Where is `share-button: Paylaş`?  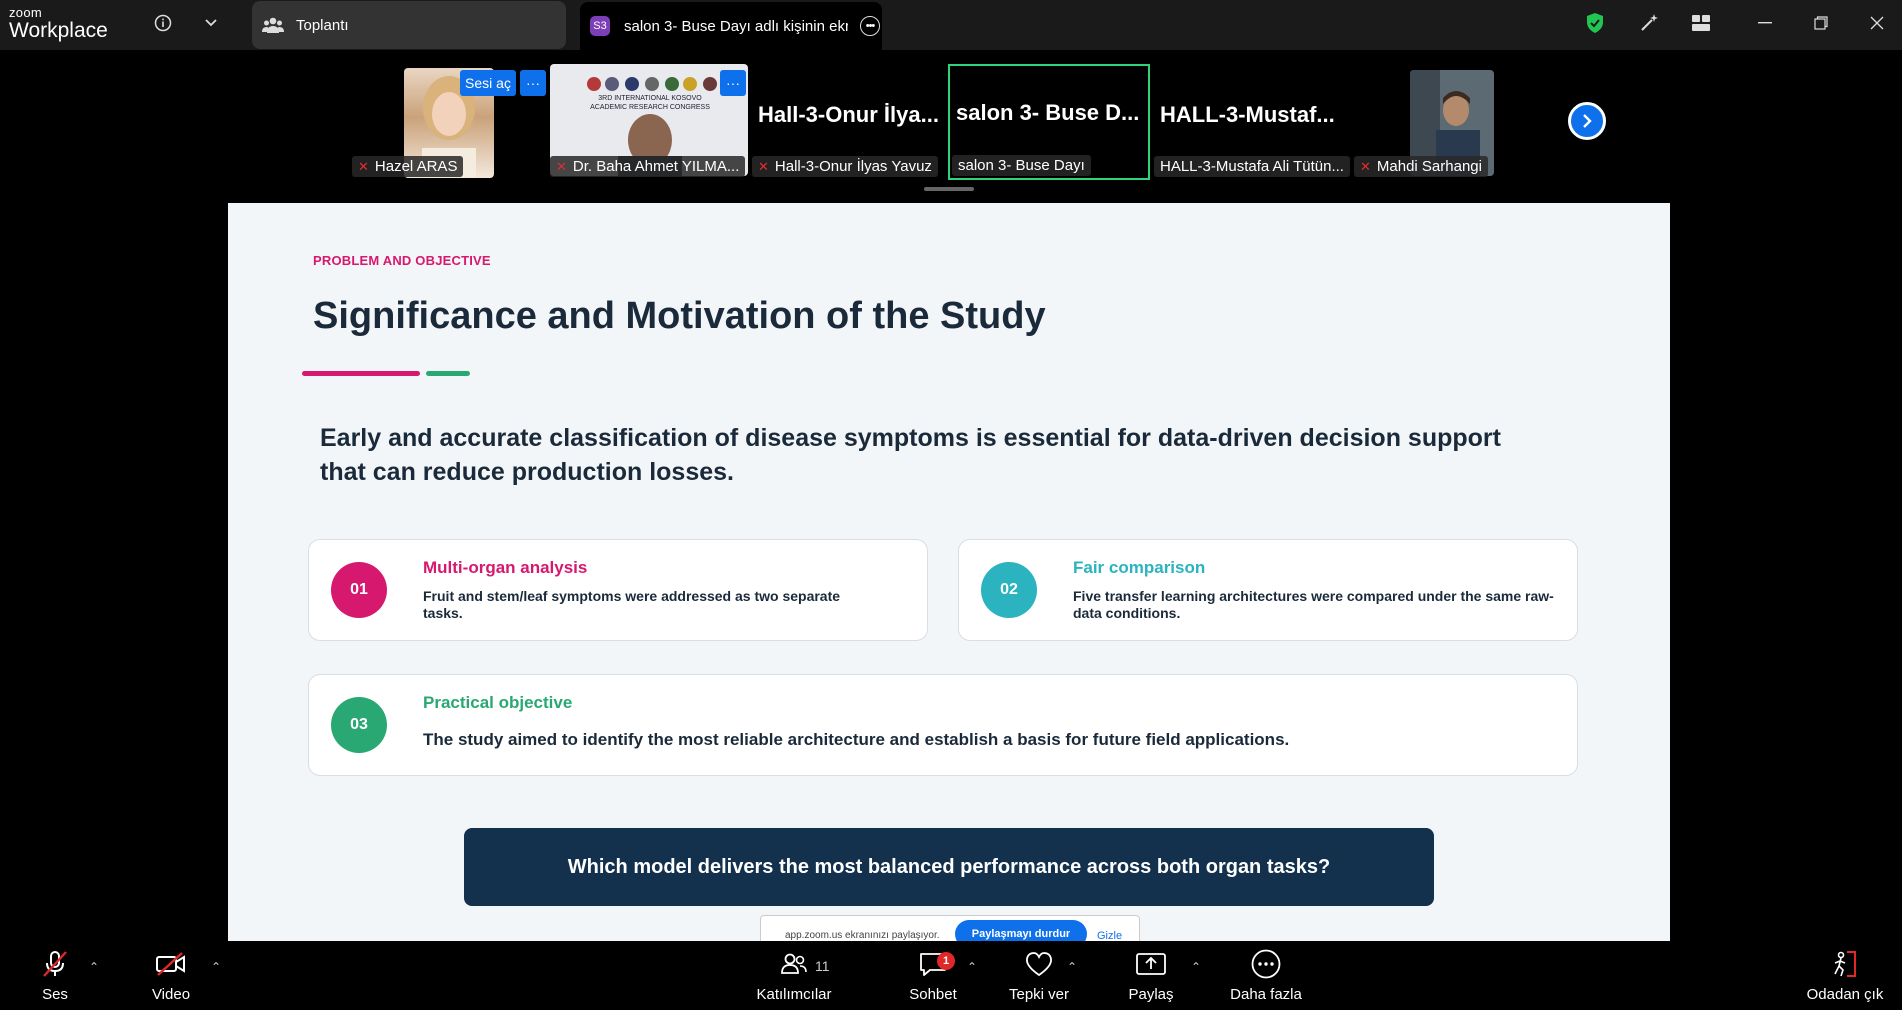
share-button: Paylaş is located at coordinates (1151, 976).